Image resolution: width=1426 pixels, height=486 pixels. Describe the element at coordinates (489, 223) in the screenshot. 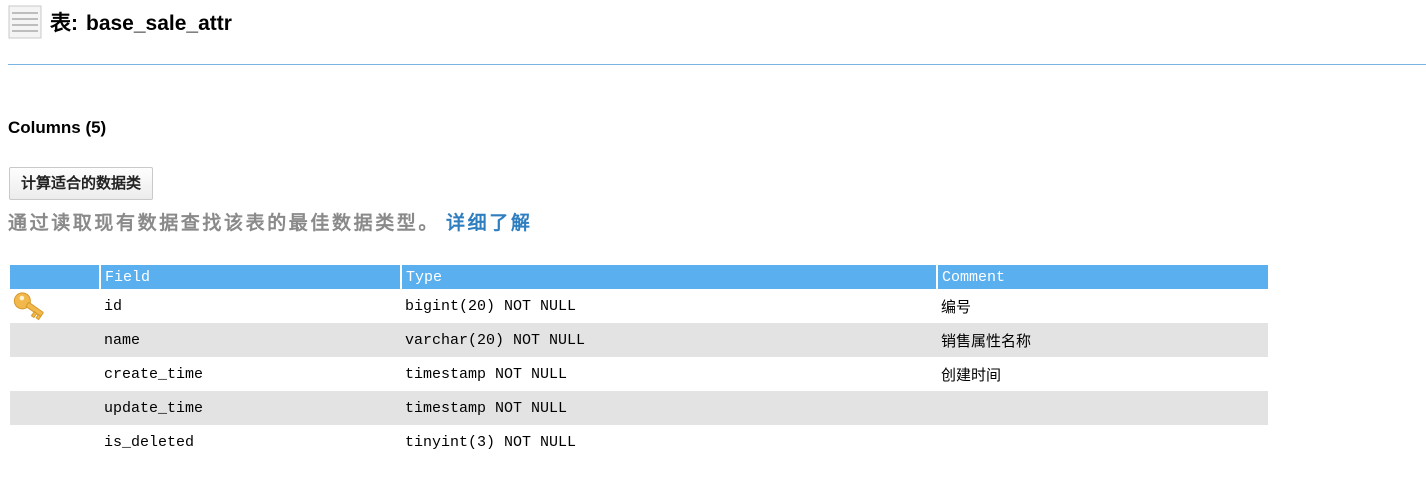

I see `learn-more-link: 详细了解` at that location.